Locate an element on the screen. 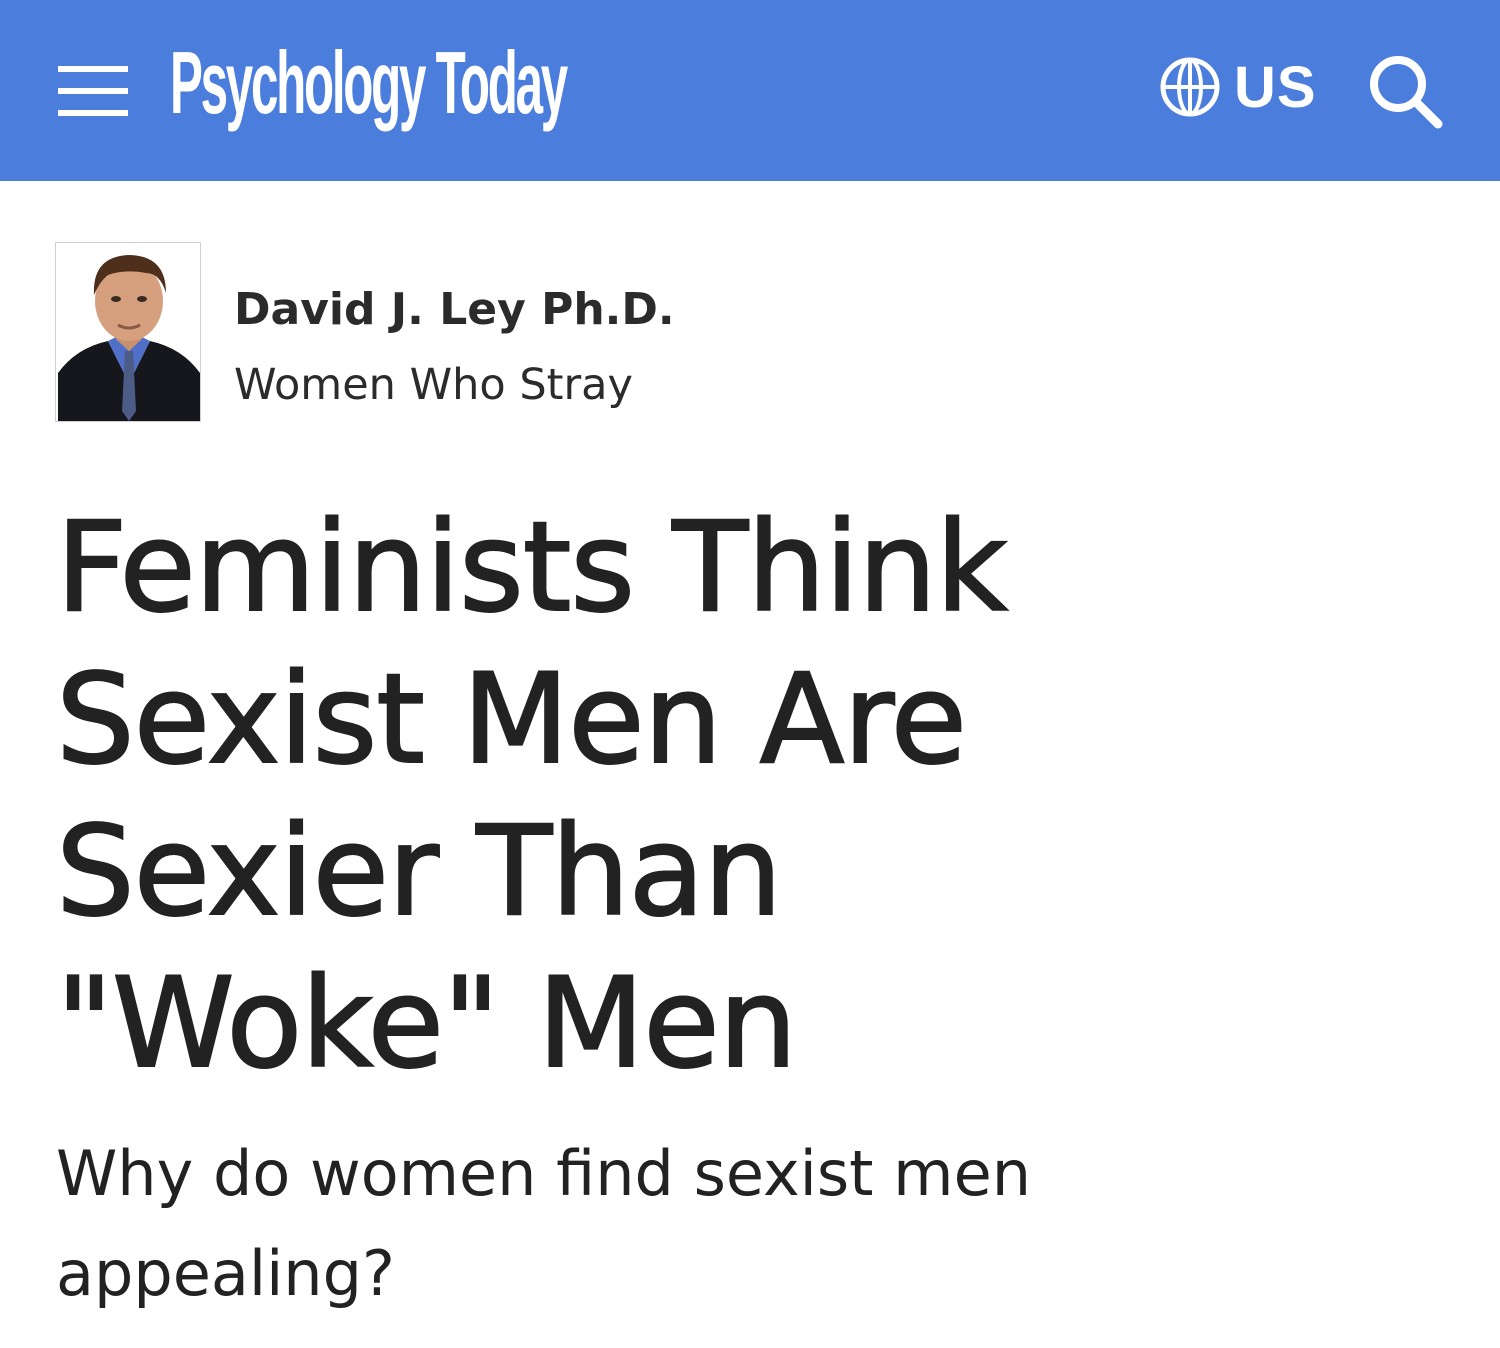 This screenshot has width=1500, height=1348. region-selector: US is located at coordinates (1237, 87).